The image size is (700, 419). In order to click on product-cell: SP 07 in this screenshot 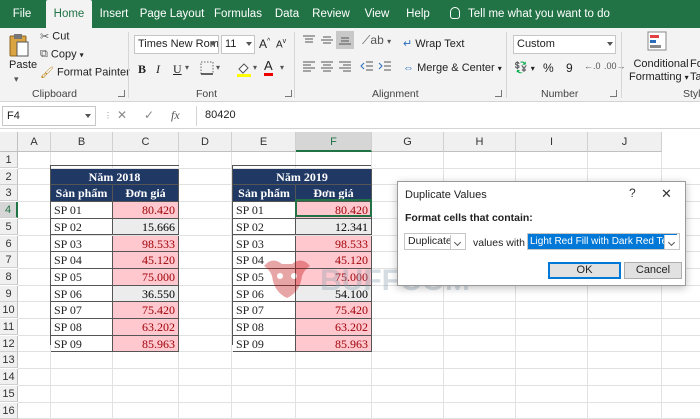, I will do `click(82, 310)`.